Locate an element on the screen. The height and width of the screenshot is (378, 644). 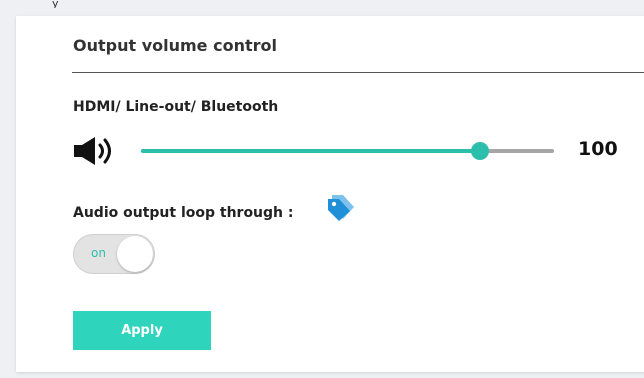
volume-slider-fill is located at coordinates (310, 151).